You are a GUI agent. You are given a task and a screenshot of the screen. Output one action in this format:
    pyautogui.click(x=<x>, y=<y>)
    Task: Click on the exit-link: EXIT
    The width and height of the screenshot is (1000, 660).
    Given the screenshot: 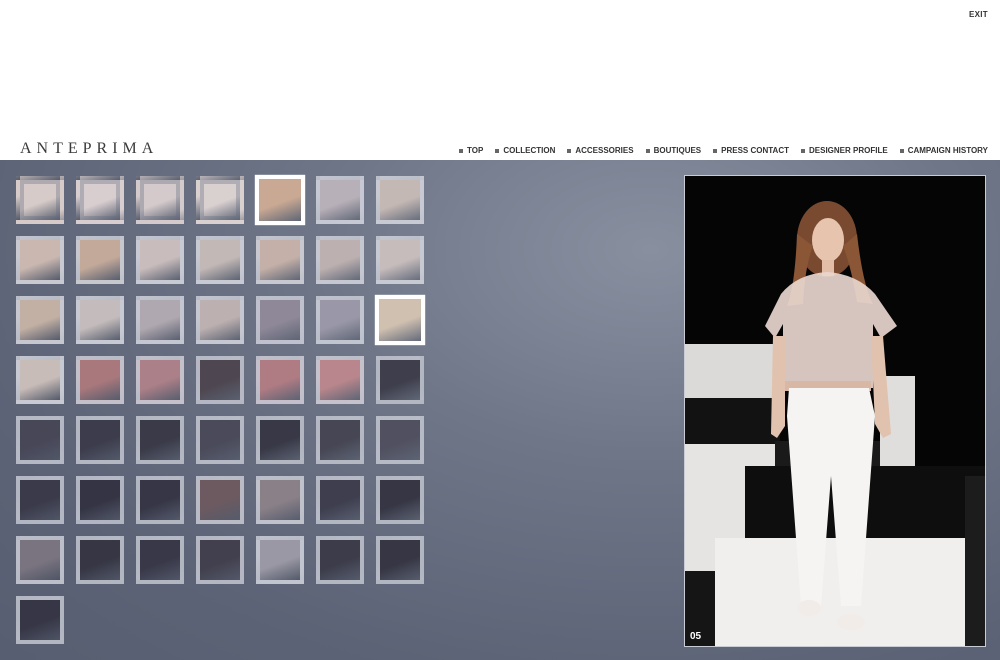 What is the action you would take?
    pyautogui.click(x=978, y=14)
    